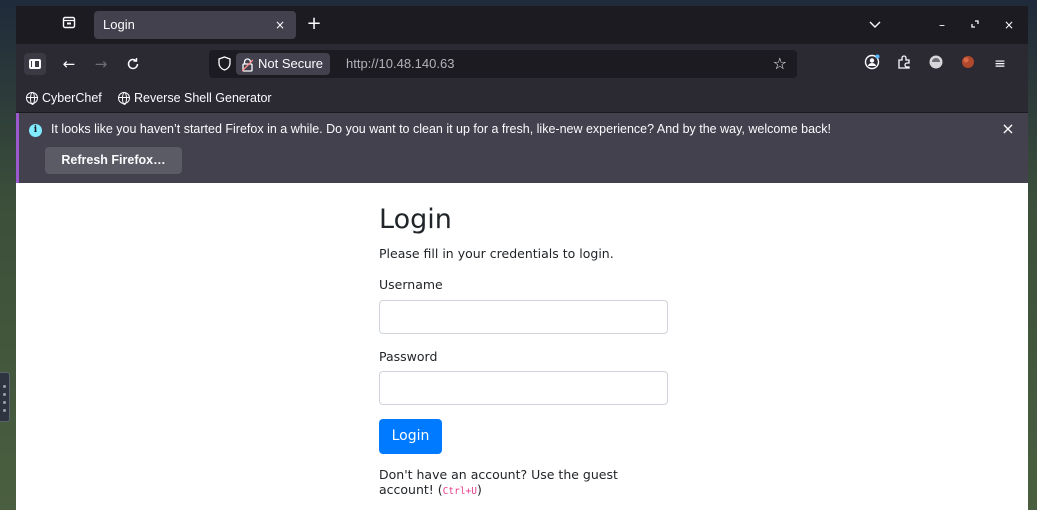 The height and width of the screenshot is (510, 1037). I want to click on guest-shortcut: Ctrl+U, so click(459, 491).